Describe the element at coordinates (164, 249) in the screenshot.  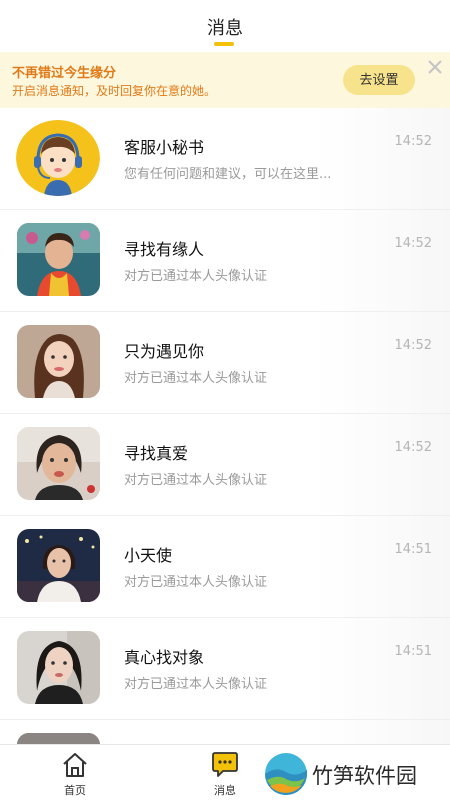
I see `contact-name: 寻找有缘人` at that location.